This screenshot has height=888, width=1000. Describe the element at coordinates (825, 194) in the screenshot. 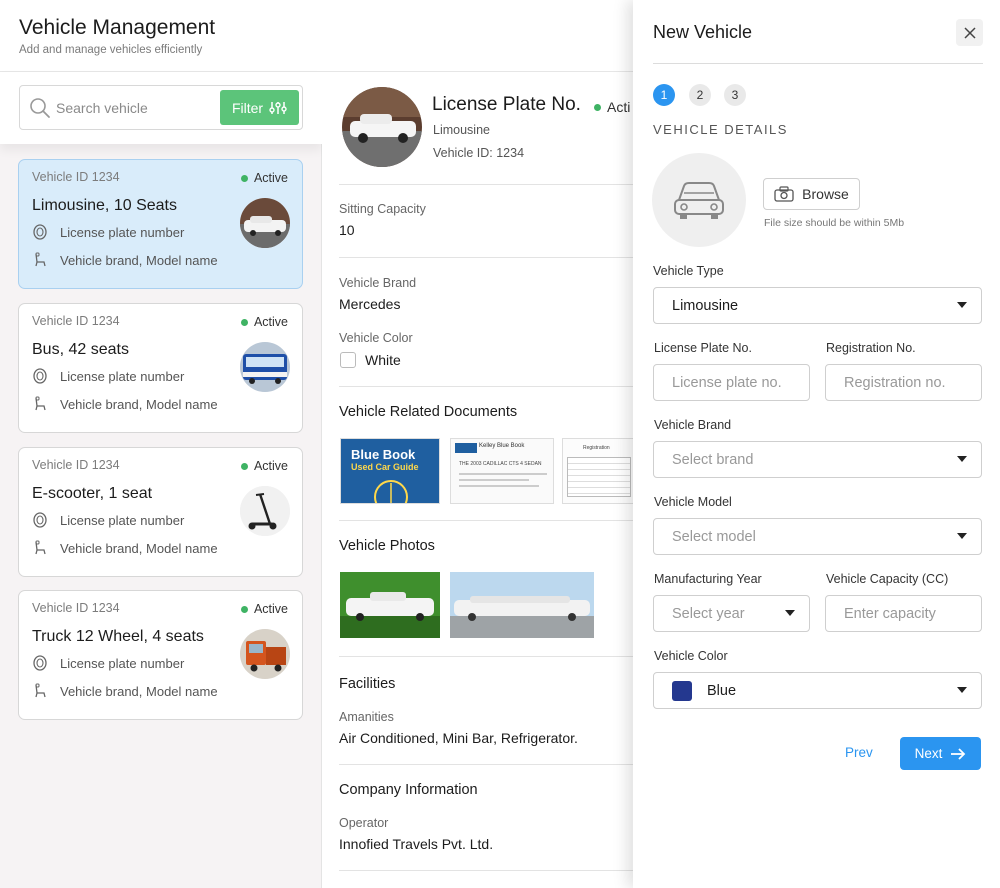

I see `browse-label: Browse` at that location.